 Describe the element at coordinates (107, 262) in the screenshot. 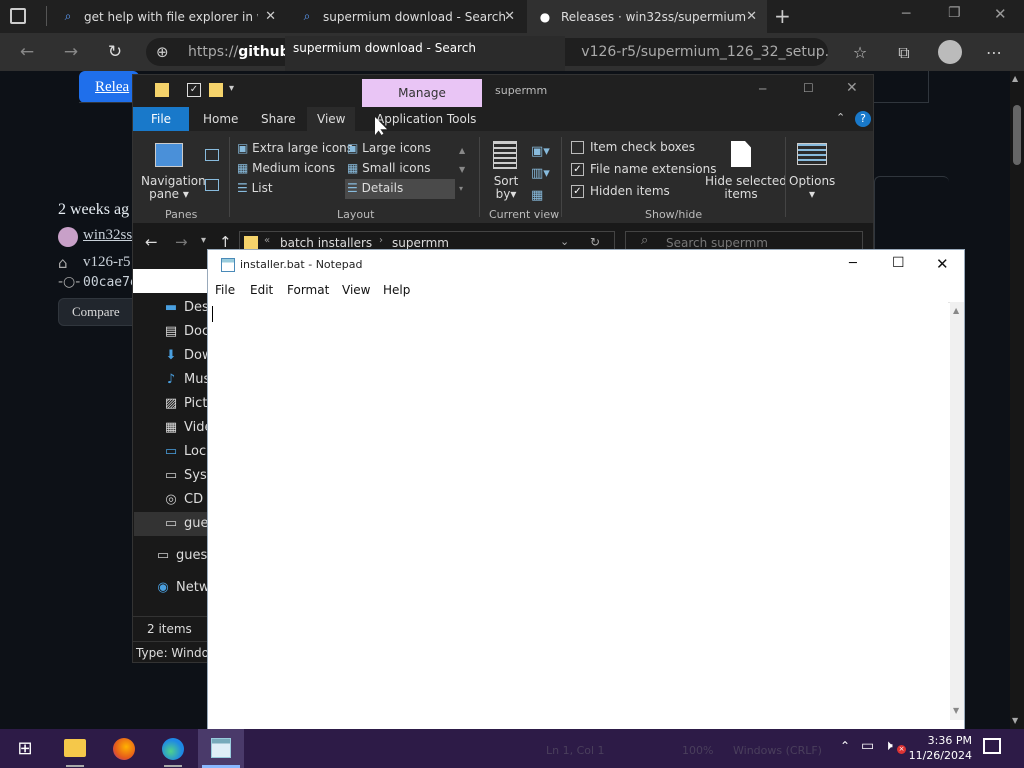

I see `tag-link: v126-r5` at that location.